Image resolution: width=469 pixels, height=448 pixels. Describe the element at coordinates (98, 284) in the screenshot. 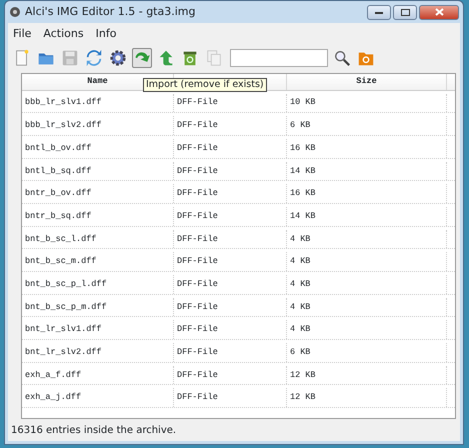

I see `table-cell: bnt_b_sc_p_l.dff` at that location.